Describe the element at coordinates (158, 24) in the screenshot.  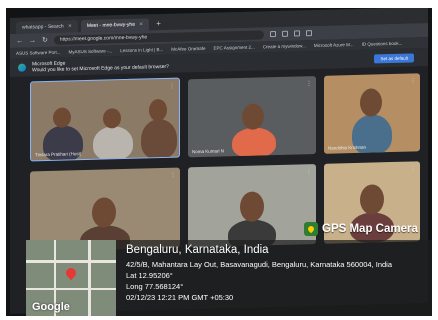
I see `new-tab-button: +` at that location.